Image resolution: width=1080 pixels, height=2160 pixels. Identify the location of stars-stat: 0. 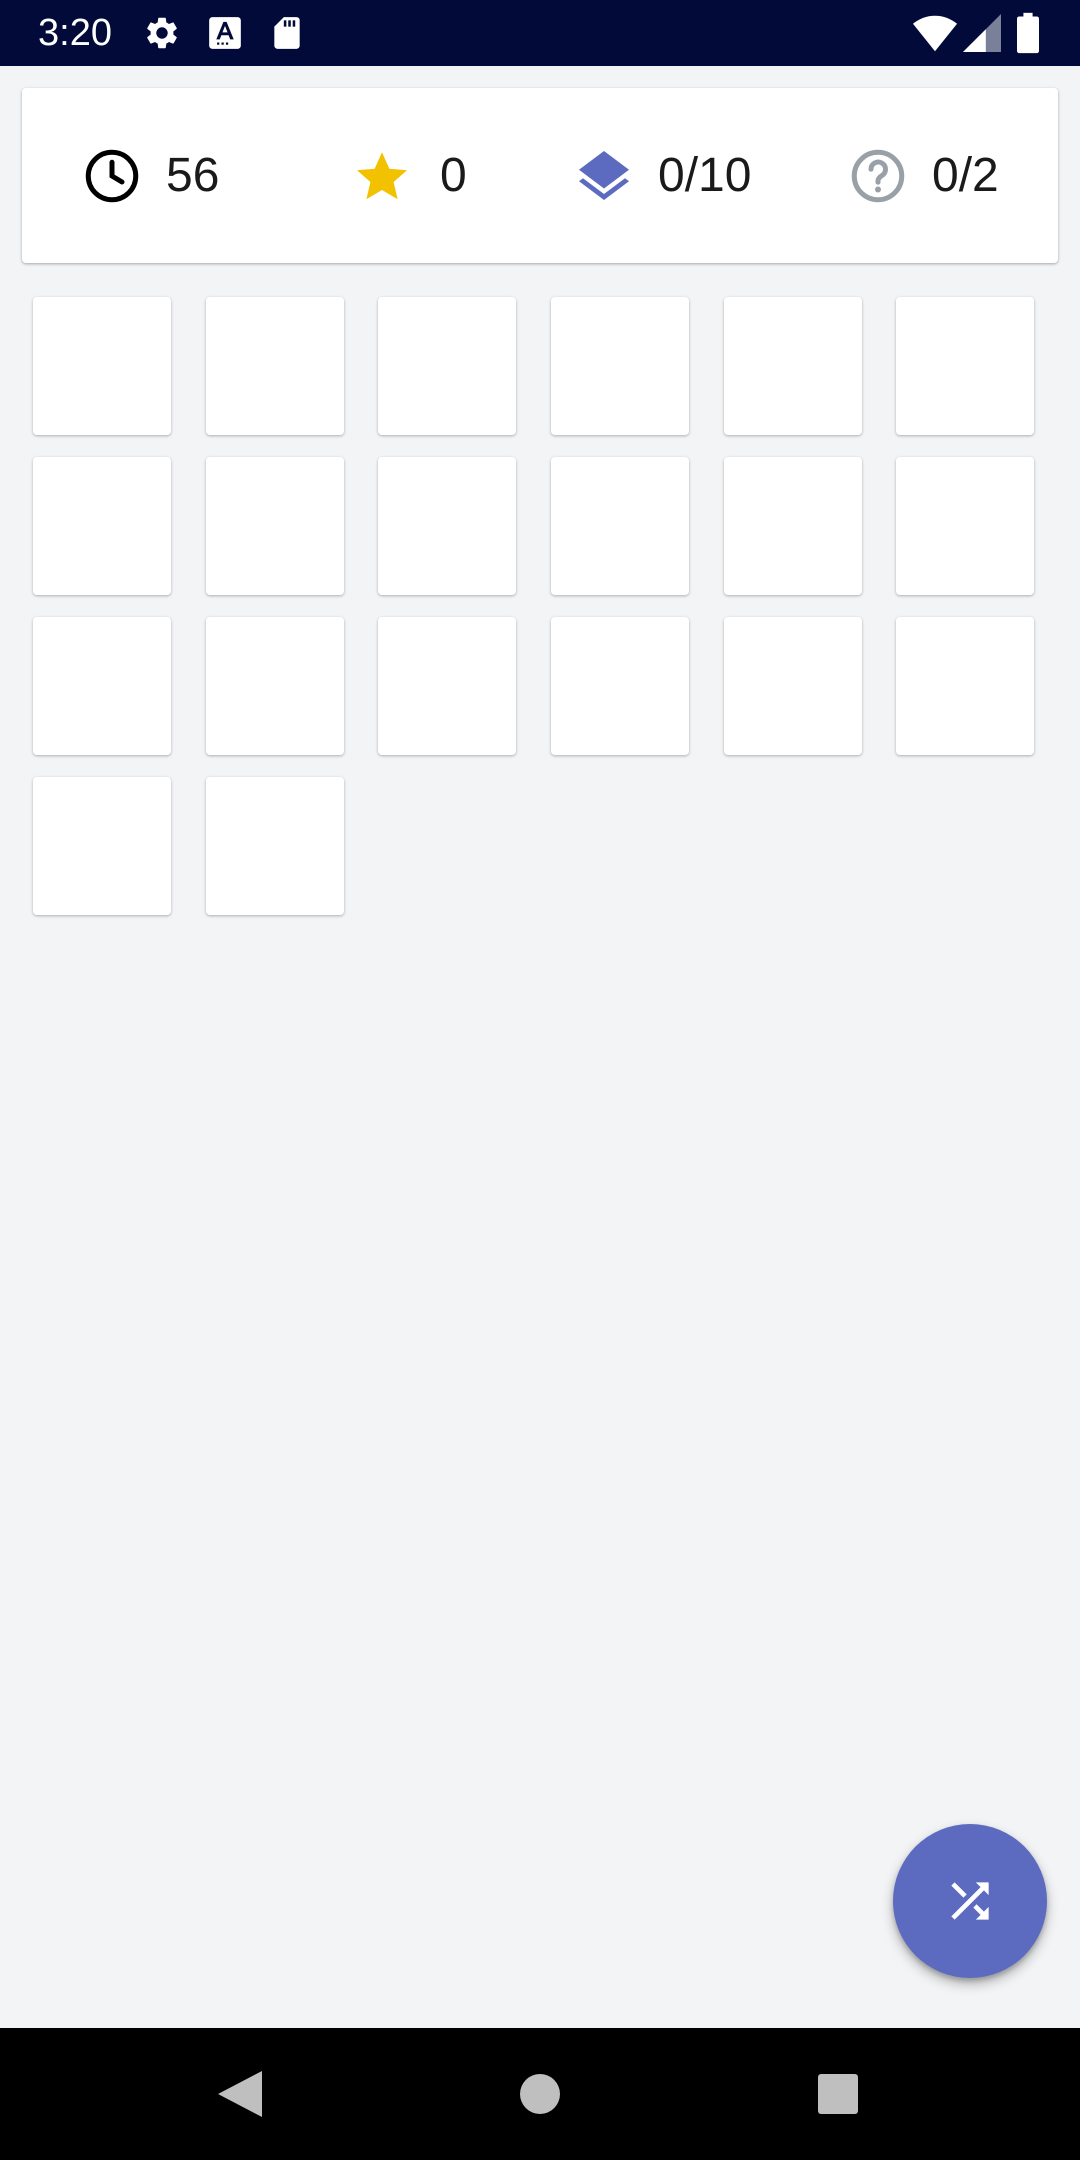
(409, 175).